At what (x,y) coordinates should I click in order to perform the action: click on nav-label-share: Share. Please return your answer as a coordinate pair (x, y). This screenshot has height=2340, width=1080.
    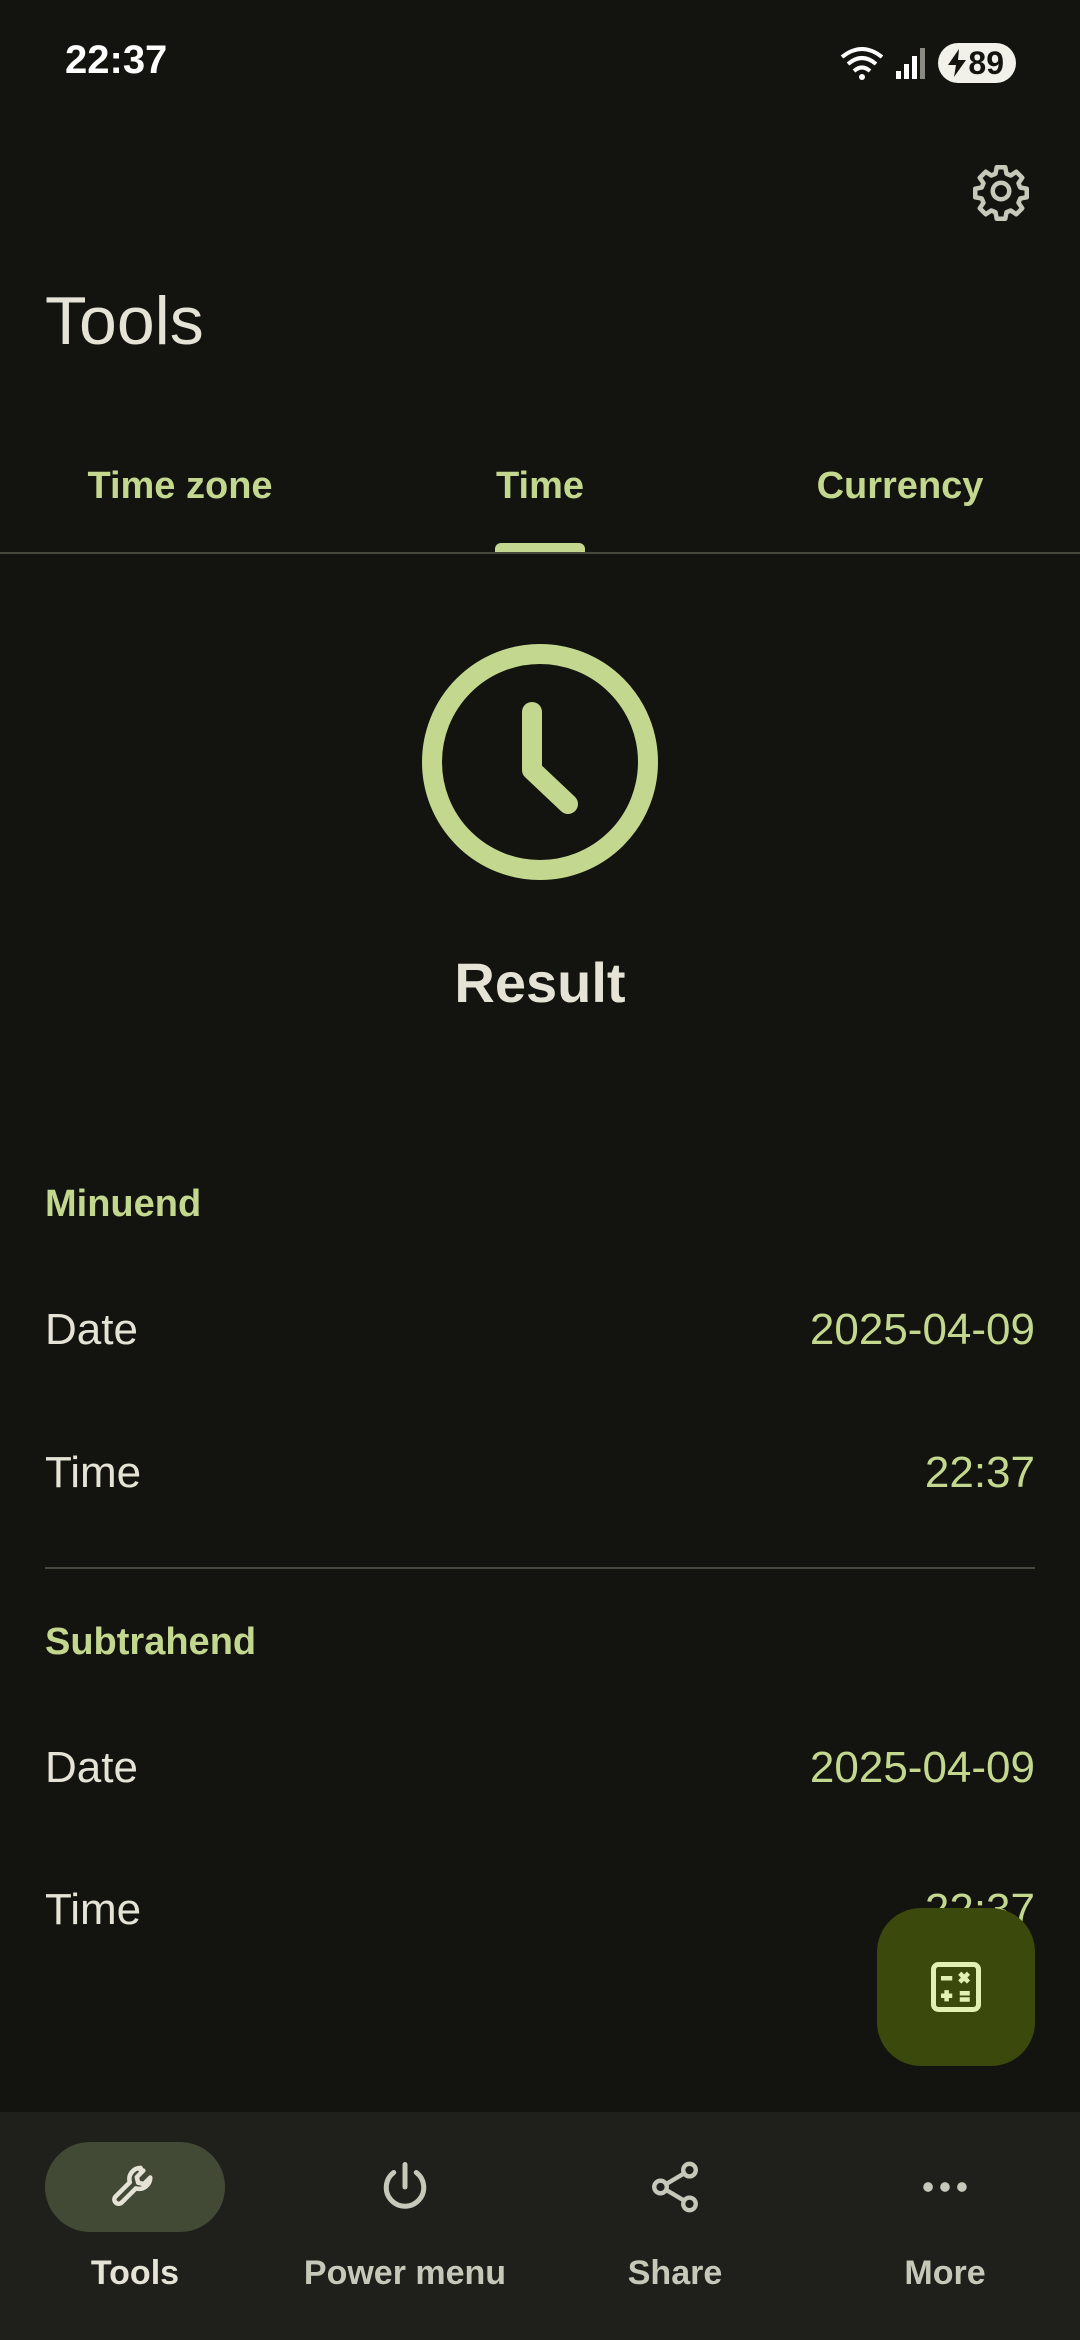
    Looking at the image, I should click on (675, 2273).